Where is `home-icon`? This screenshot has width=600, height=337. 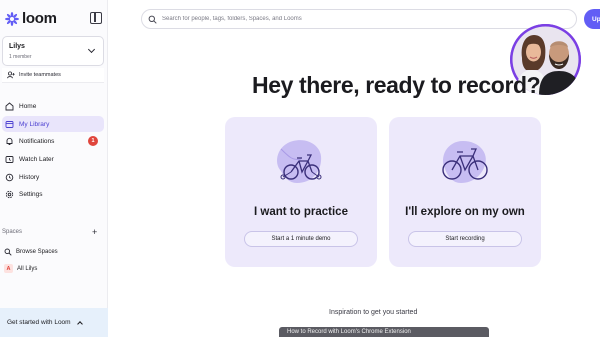 home-icon is located at coordinates (9, 106).